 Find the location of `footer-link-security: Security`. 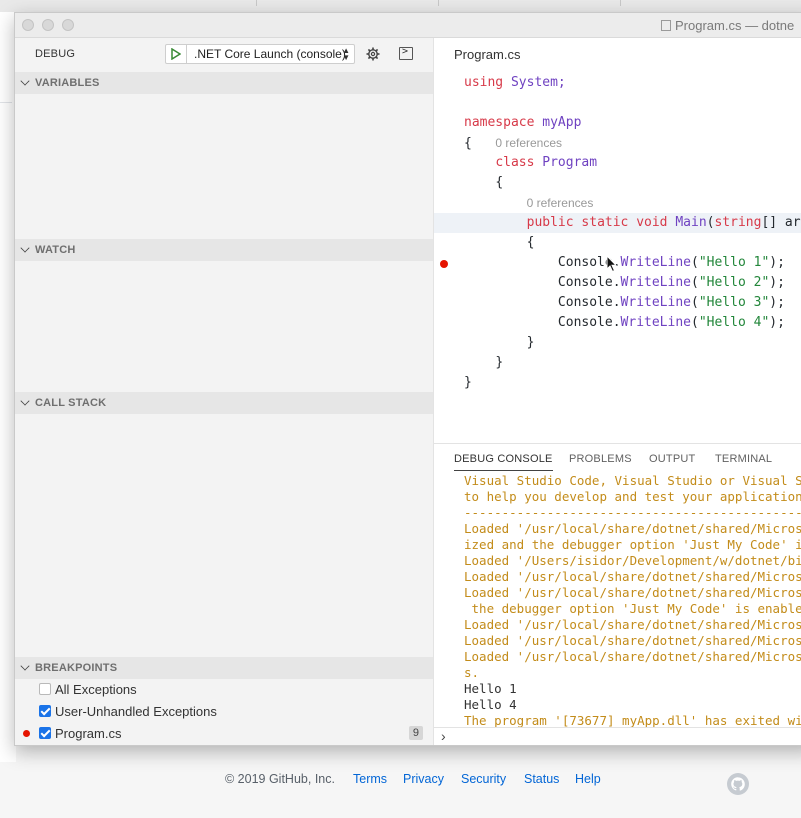

footer-link-security: Security is located at coordinates (483, 779).